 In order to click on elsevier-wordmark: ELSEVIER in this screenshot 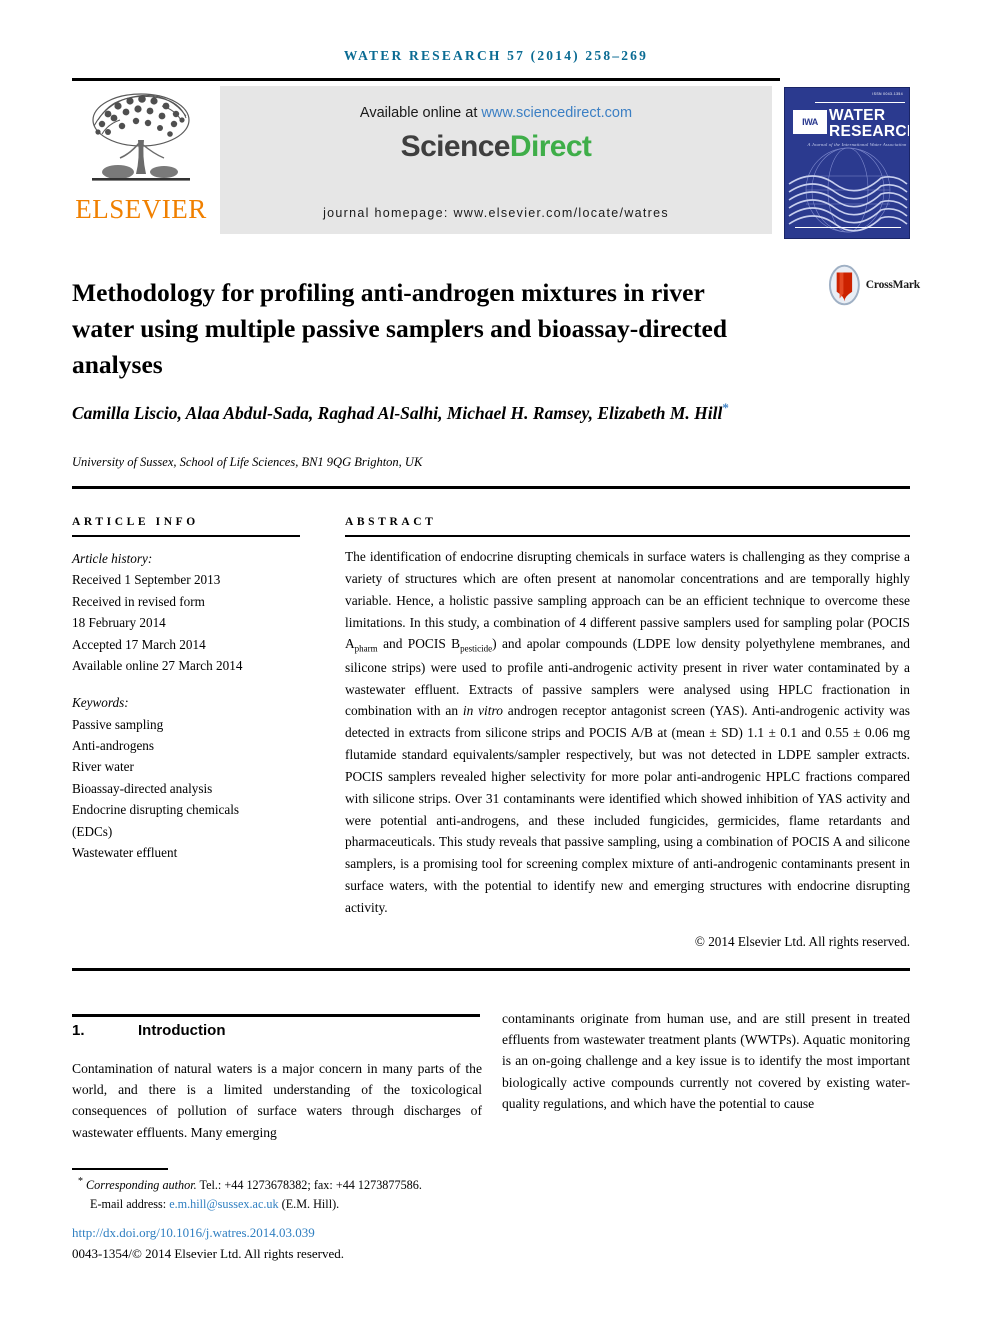, I will do `click(141, 209)`.